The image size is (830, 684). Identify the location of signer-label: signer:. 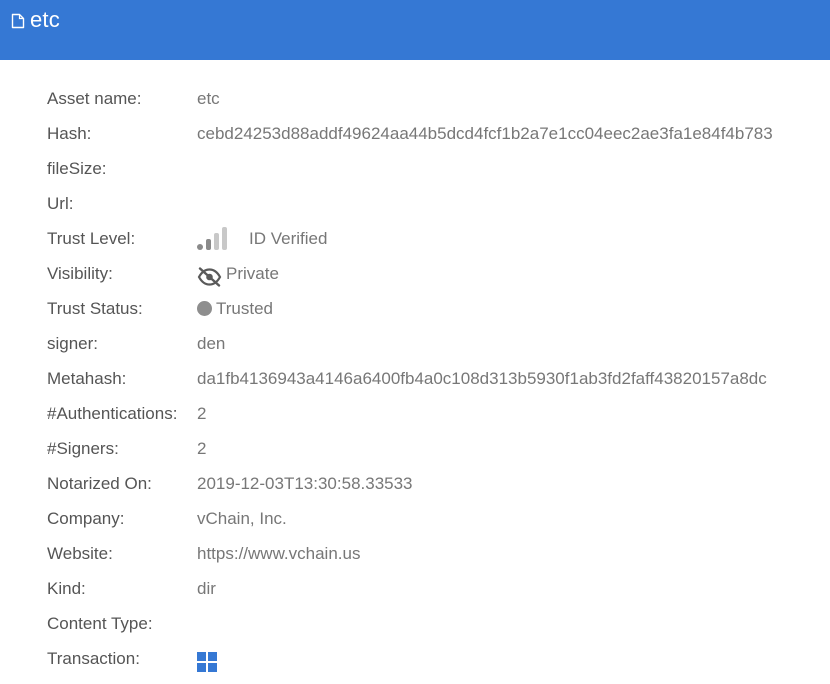
(73, 343).